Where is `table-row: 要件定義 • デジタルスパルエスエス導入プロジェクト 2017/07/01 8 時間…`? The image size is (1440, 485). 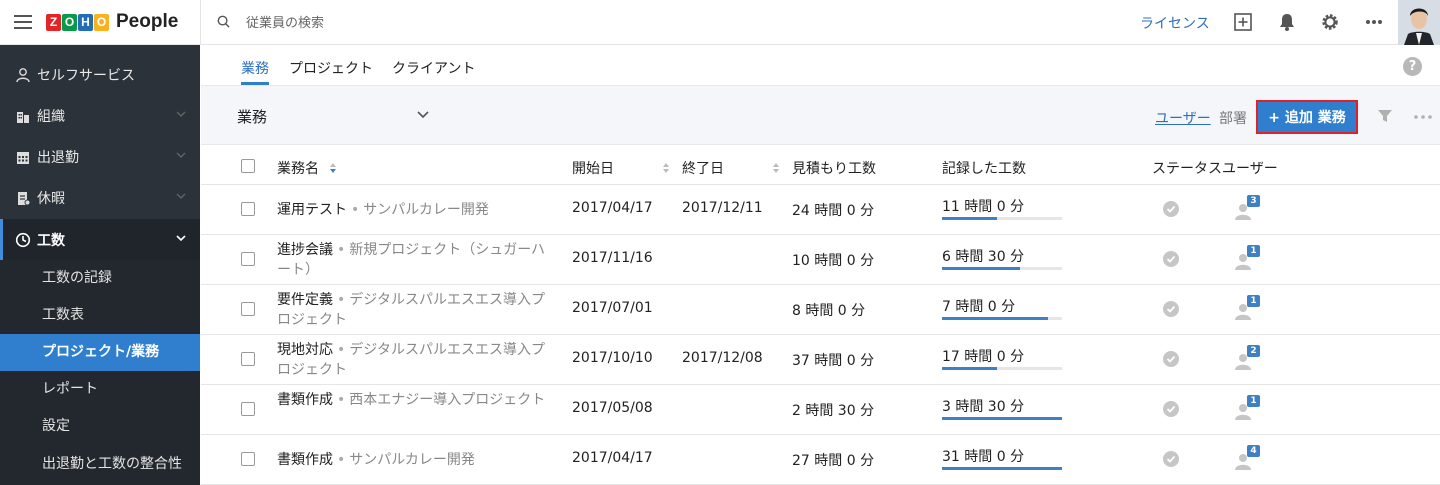
table-row: 要件定義 • デジタルスパルエスエス導入プロジェクト 2017/07/01 8 時間… is located at coordinates (820, 310).